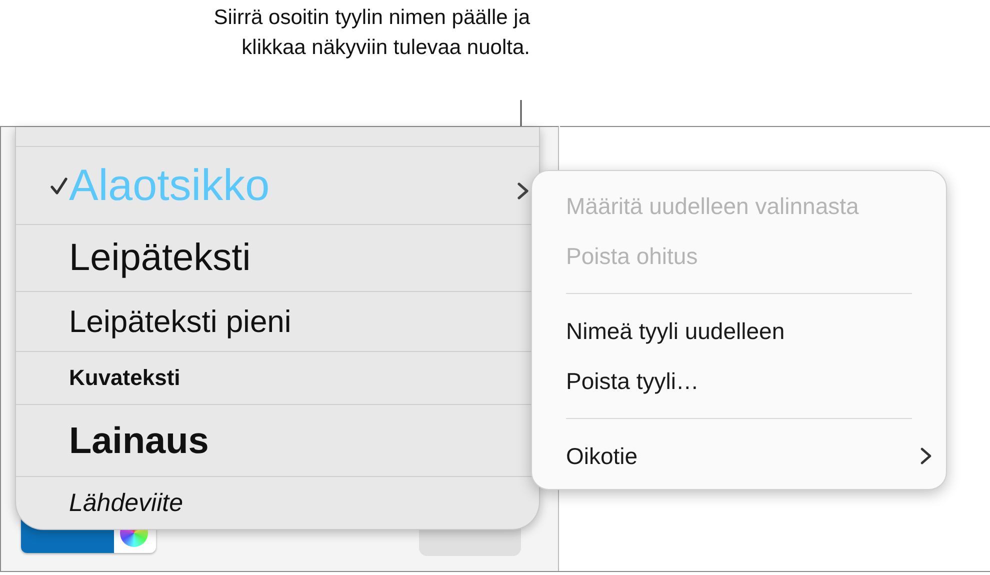  Describe the element at coordinates (523, 191) in the screenshot. I see `chevron-right-icon` at that location.